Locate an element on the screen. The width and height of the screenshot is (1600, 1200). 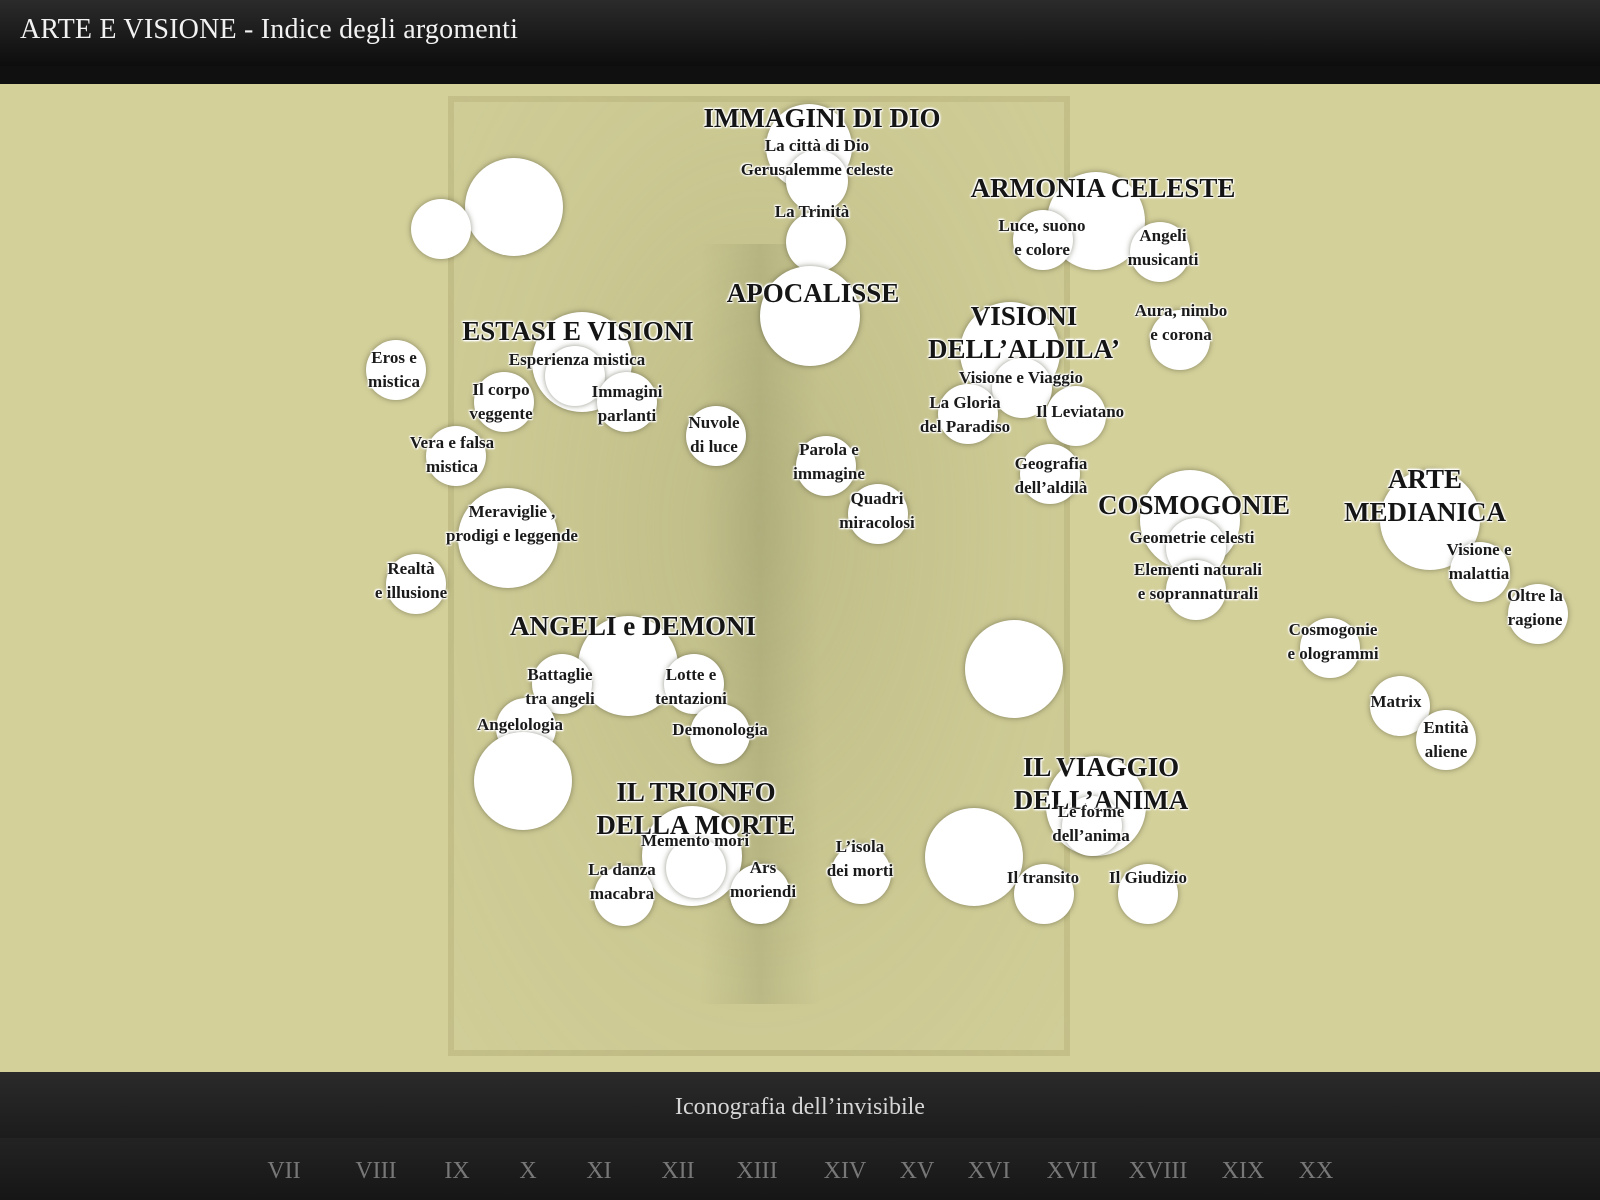
century-link-x: X is located at coordinates (527, 1171).